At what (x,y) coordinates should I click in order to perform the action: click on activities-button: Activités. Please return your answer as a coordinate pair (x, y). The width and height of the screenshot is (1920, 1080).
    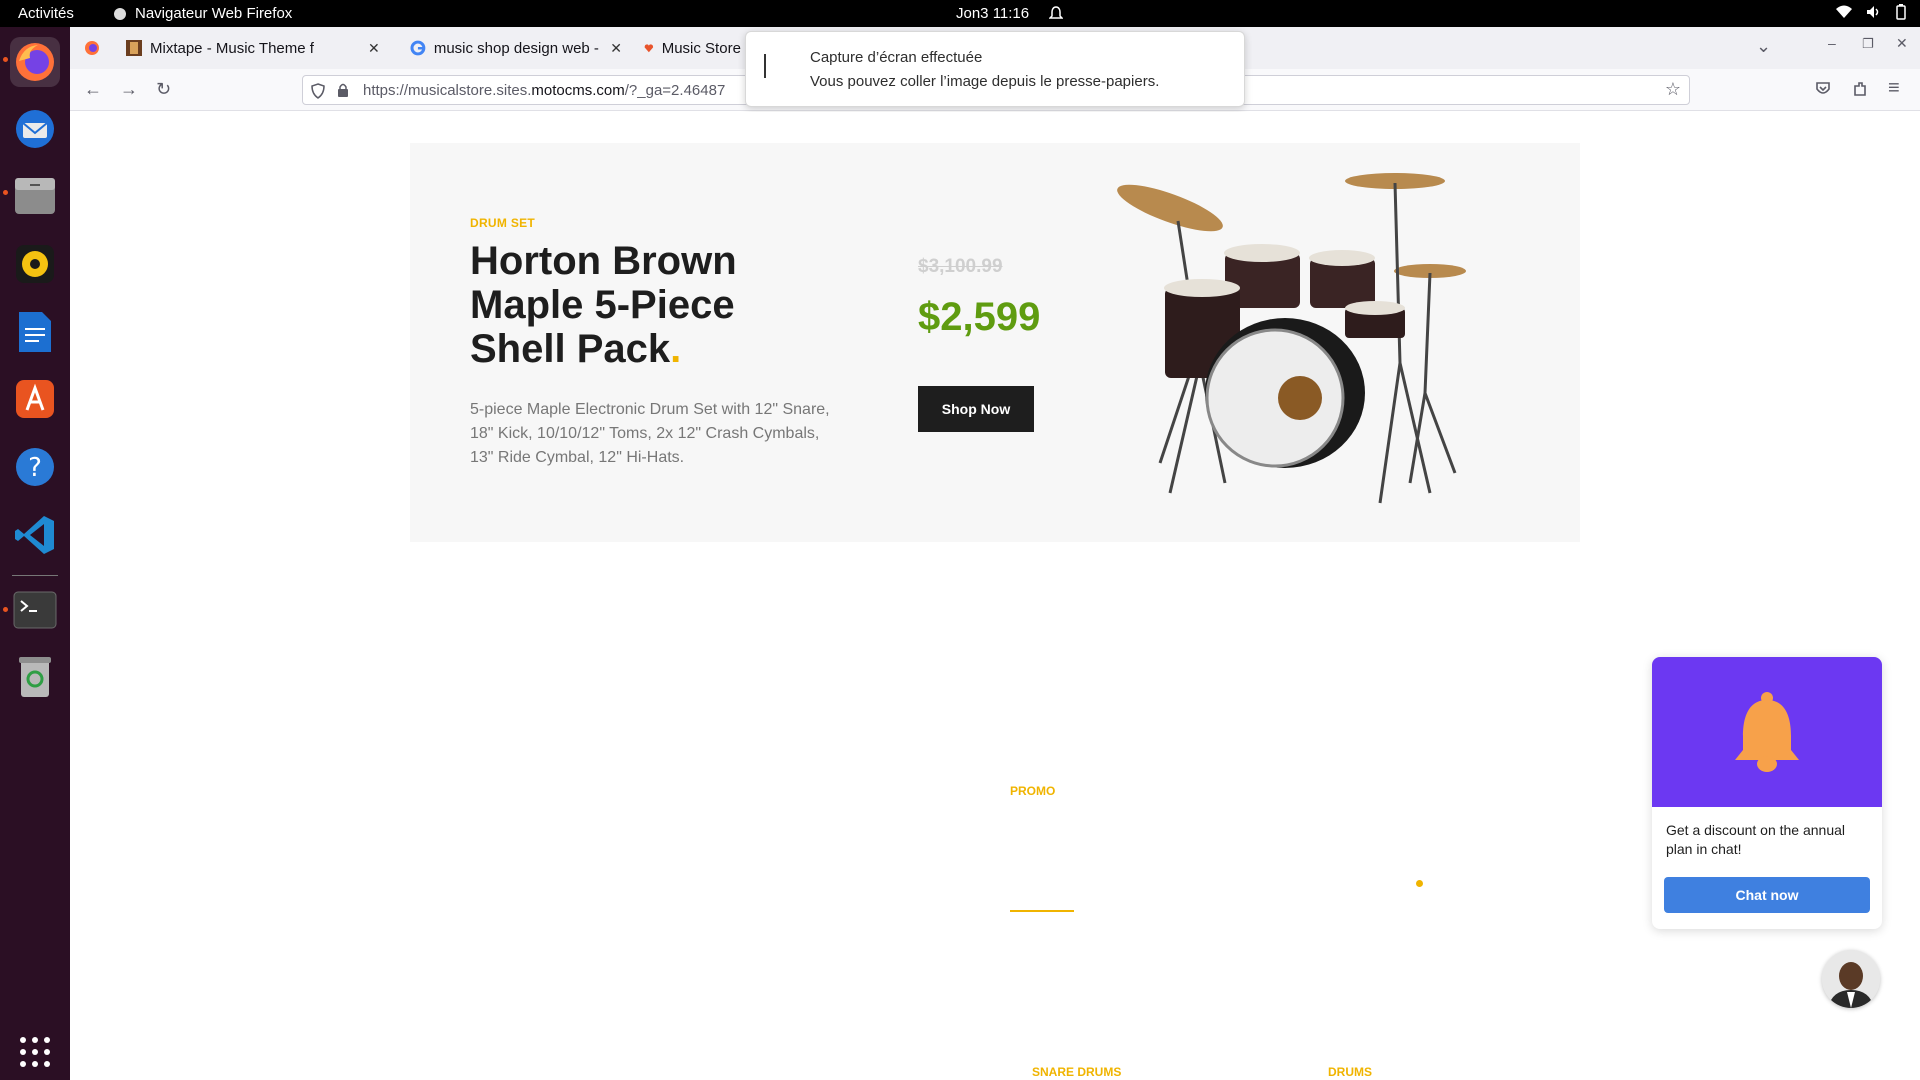
    Looking at the image, I should click on (46, 13).